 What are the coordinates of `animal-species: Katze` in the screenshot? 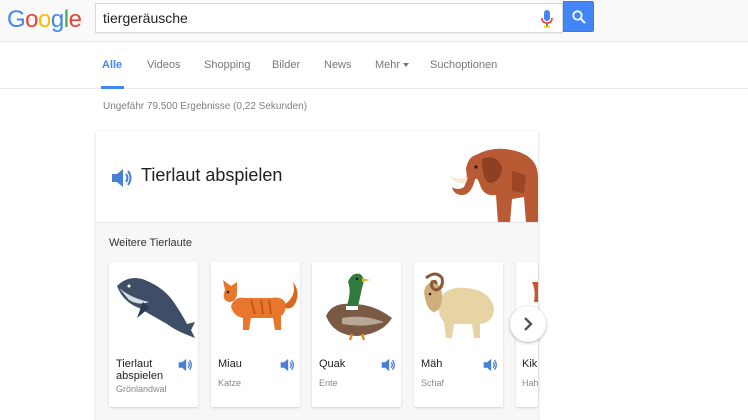 It's located at (230, 383).